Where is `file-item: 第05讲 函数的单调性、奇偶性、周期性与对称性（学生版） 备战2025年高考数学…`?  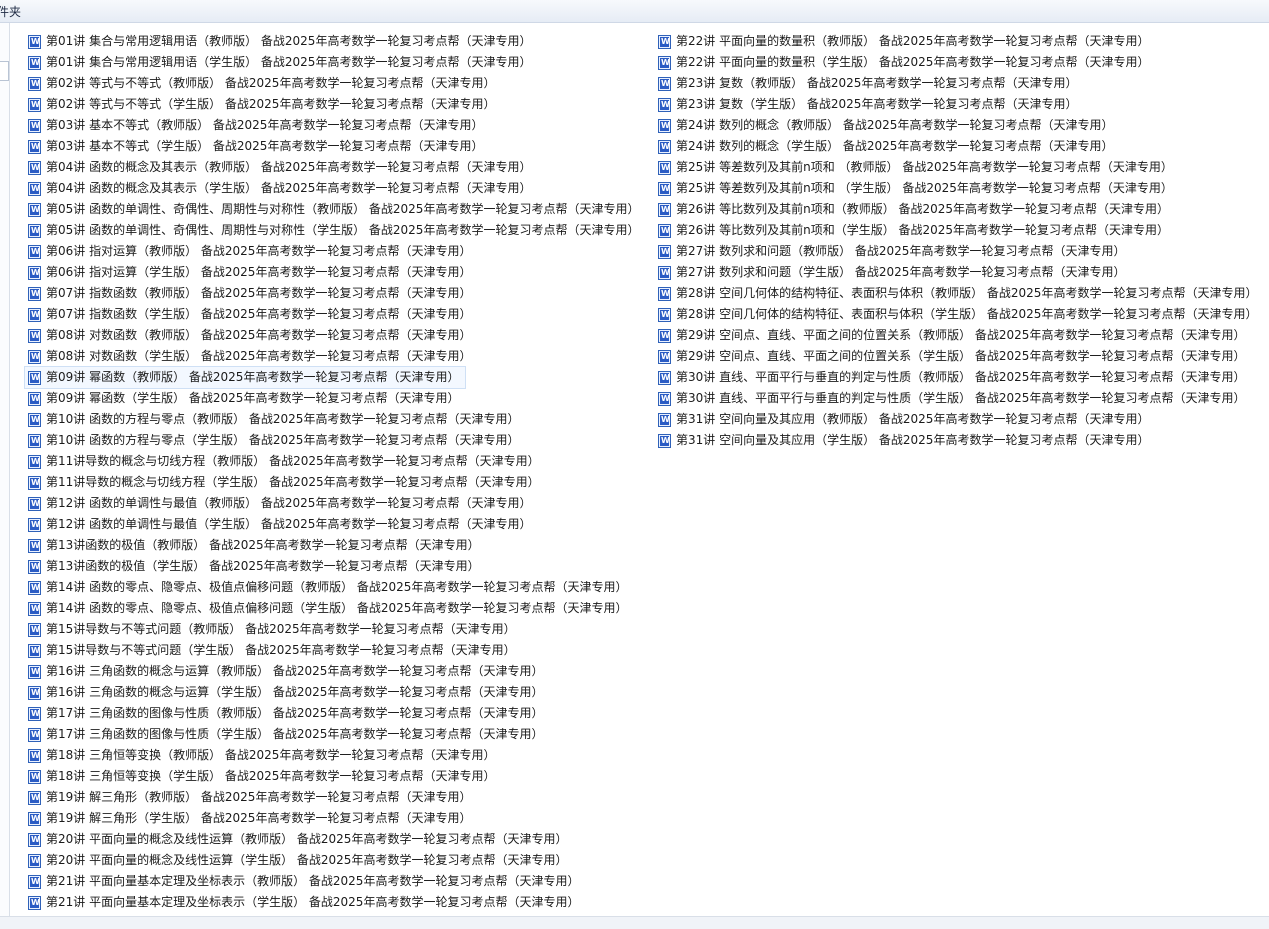
file-item: 第05讲 函数的单调性、奇偶性、周期性与对称性（学生版） 备战2025年高考数学… is located at coordinates (335, 230).